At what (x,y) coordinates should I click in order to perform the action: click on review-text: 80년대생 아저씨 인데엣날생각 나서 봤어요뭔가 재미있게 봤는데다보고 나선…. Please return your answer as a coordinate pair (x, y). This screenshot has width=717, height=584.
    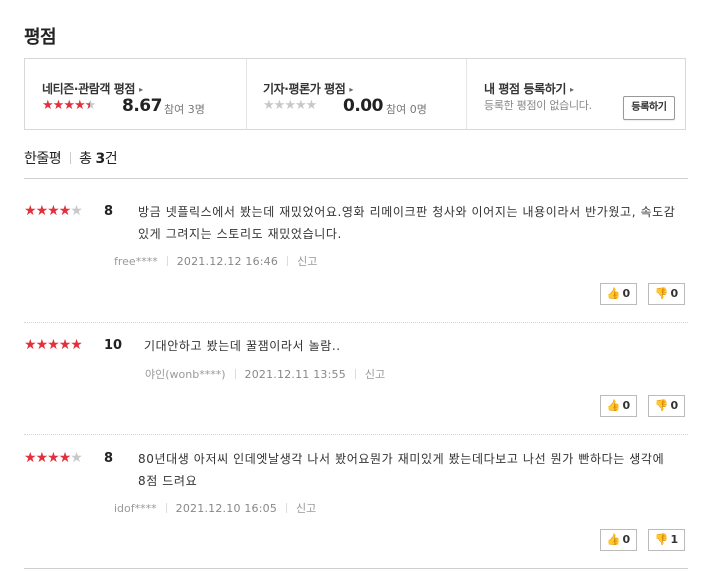
    Looking at the image, I should click on (401, 470).